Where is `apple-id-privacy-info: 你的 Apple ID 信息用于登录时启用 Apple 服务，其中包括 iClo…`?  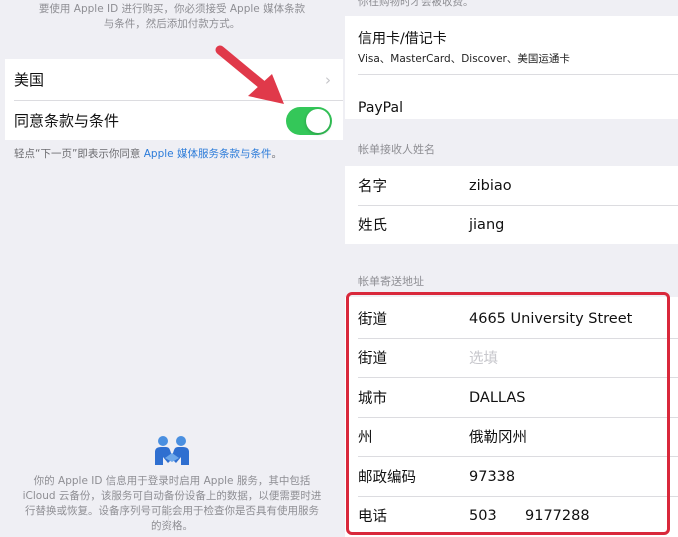
apple-id-privacy-info: 你的 Apple ID 信息用于登录时启用 Apple 服务，其中包括 iClo… is located at coordinates (172, 504).